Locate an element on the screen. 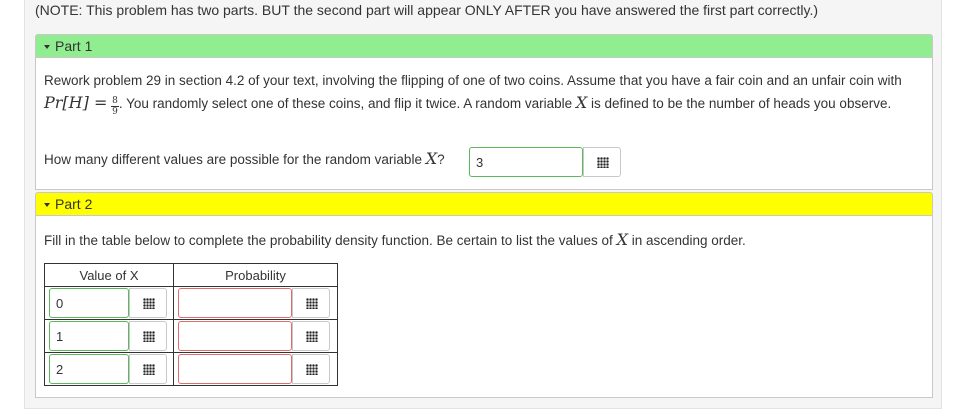 The image size is (973, 419). value-text: 2 is located at coordinates (60, 369).